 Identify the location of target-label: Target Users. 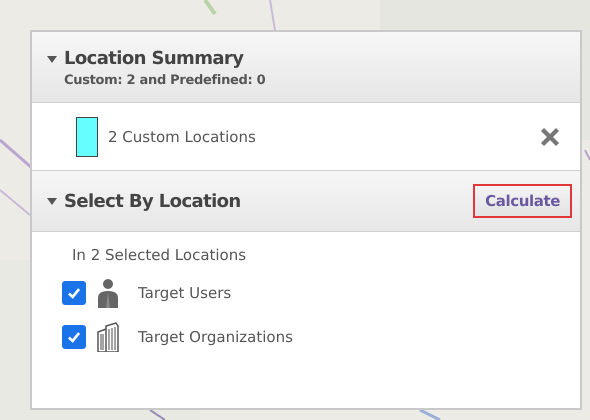
(185, 293).